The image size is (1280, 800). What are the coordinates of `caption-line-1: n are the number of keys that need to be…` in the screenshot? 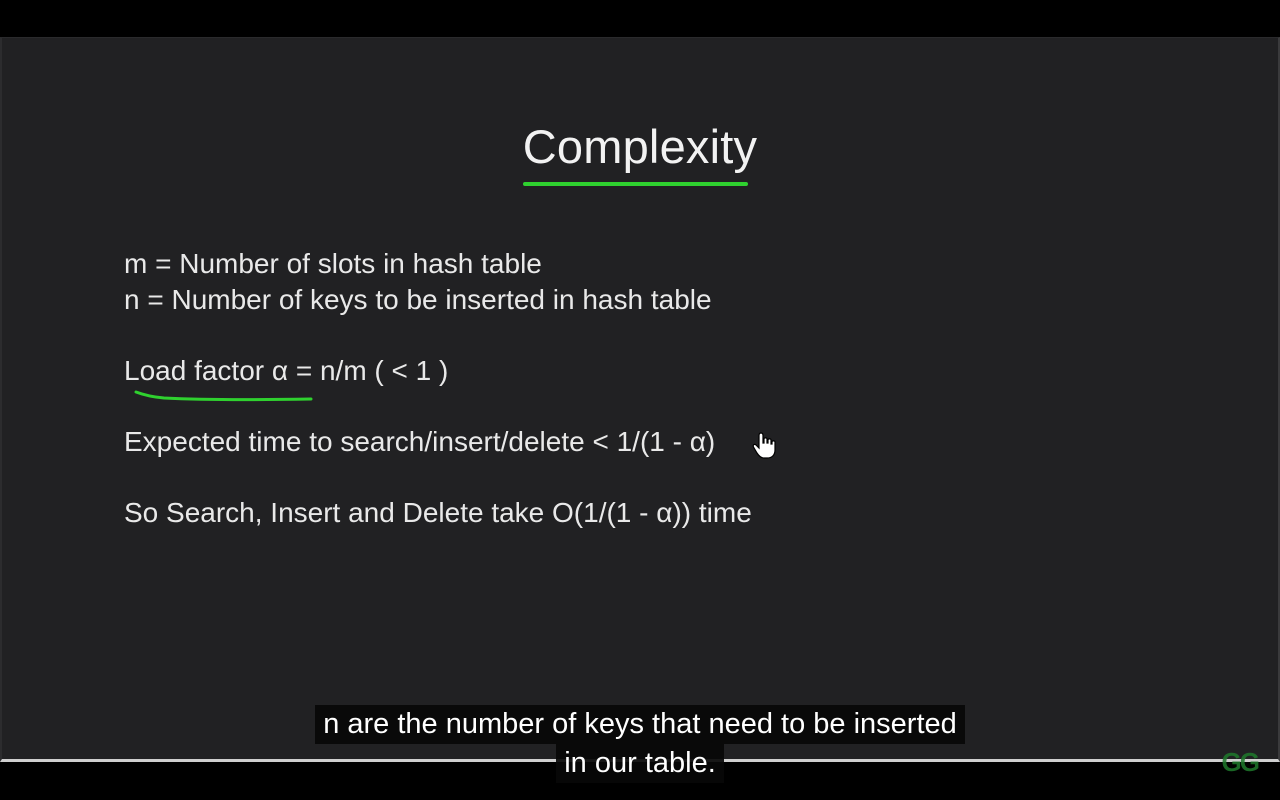 It's located at (640, 724).